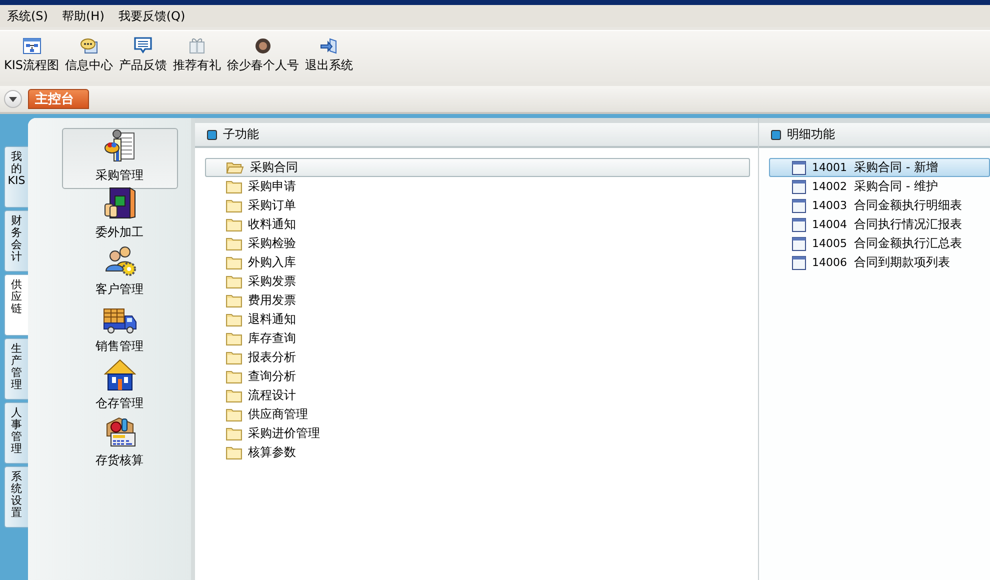  Describe the element at coordinates (477, 224) in the screenshot. I see `folder-item: 收料通知` at that location.